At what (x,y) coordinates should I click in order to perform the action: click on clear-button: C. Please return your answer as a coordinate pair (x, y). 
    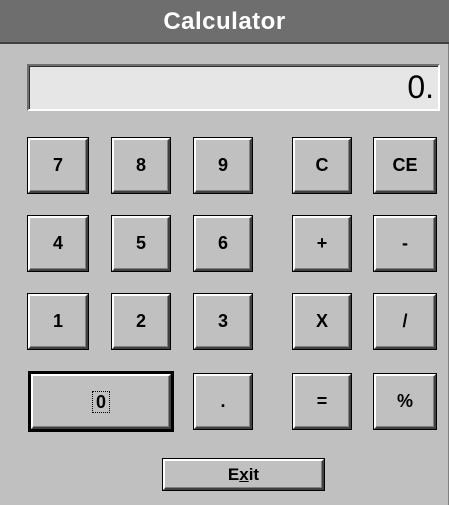
    Looking at the image, I should click on (322, 165).